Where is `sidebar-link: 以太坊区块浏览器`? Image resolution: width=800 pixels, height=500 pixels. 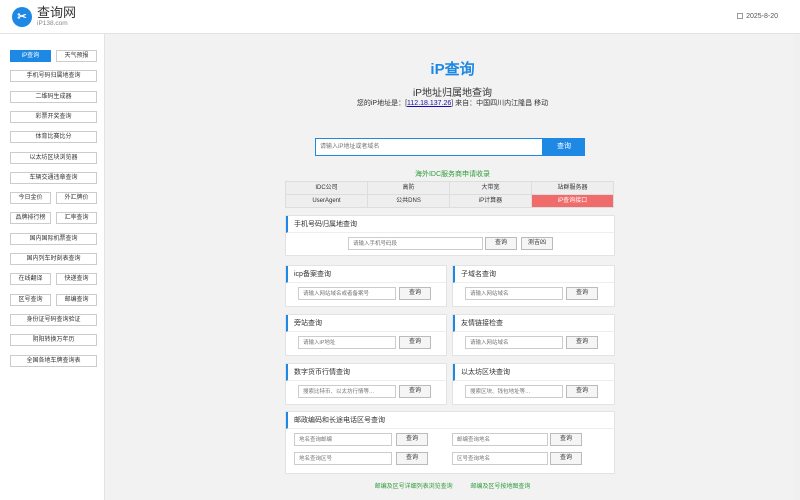 sidebar-link: 以太坊区块浏览器 is located at coordinates (53, 157).